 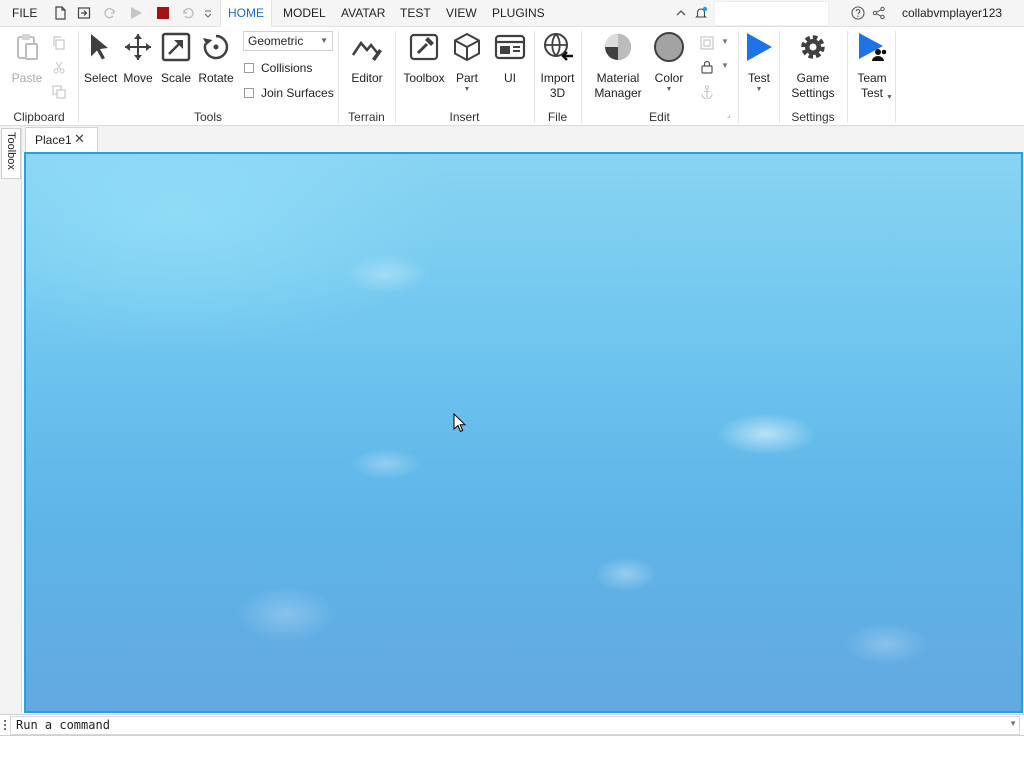 I want to click on grip-handle-icon, so click(x=5, y=725).